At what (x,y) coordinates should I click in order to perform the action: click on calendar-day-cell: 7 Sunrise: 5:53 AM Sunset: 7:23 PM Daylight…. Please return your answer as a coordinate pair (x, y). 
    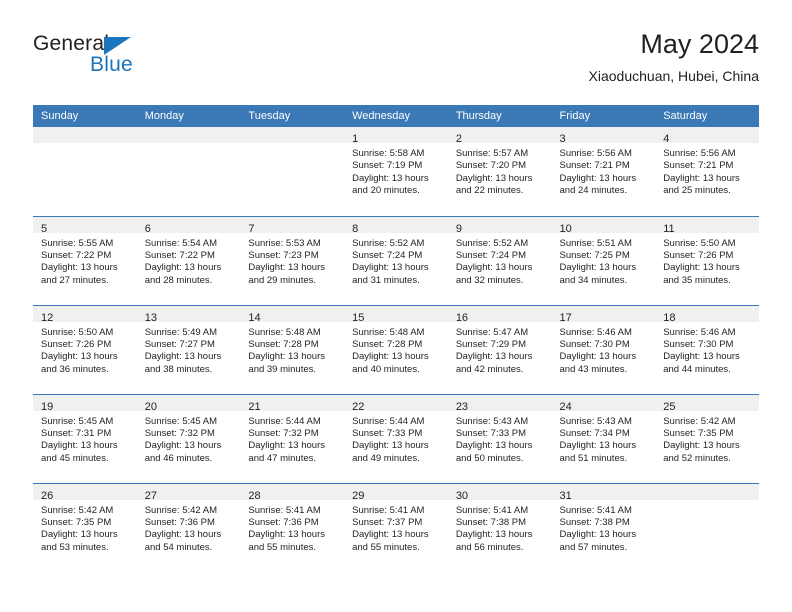
    Looking at the image, I should click on (292, 260).